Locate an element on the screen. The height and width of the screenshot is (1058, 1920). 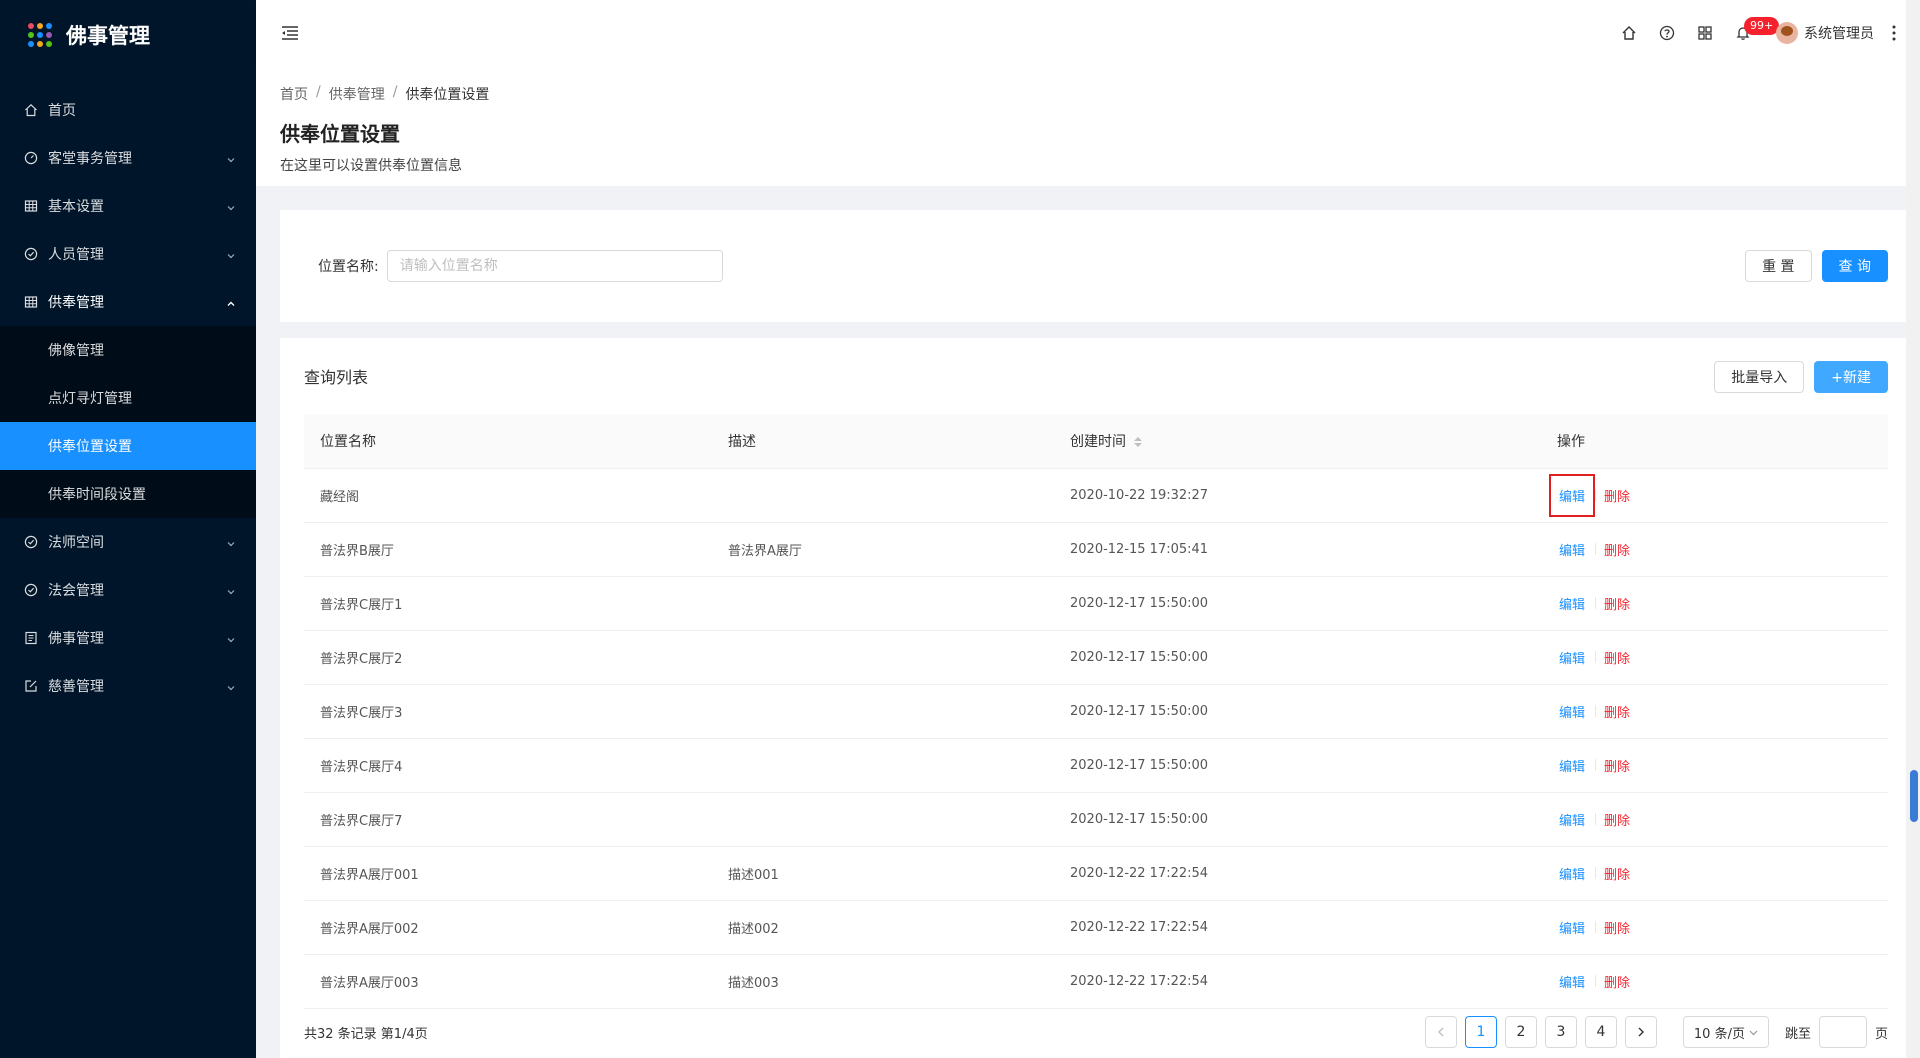
page-button-4: 4 is located at coordinates (1600, 1032).